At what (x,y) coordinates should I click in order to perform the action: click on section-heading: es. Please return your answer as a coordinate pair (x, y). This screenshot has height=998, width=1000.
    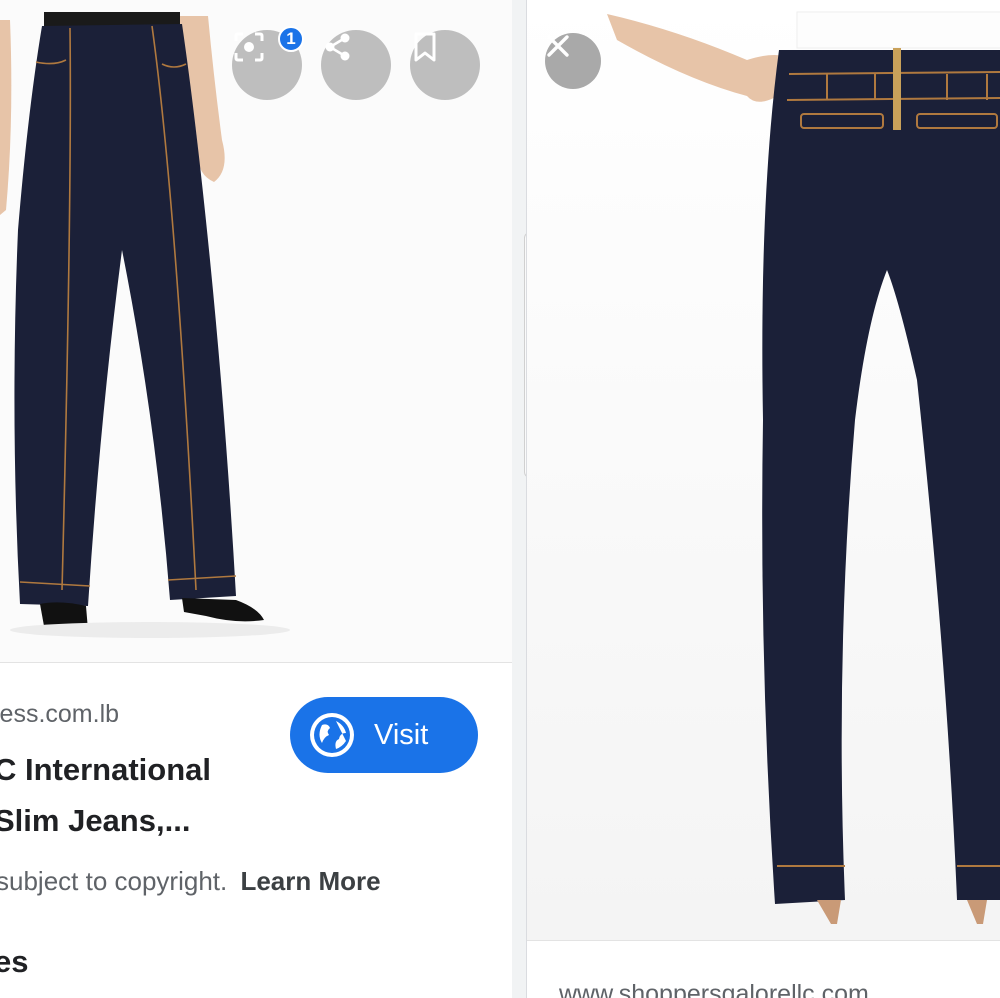
    Looking at the image, I should click on (14, 961).